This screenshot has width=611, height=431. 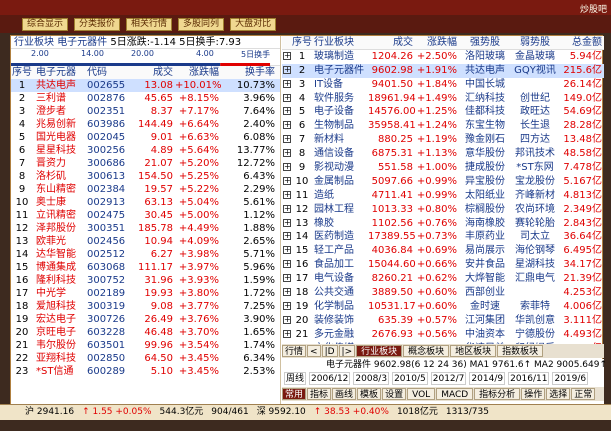 What do you see at coordinates (443, 279) in the screenshot?
I see `table-row: +17 电气设备 8260.21 +0.62% 大烨智能 汇鼎电气 21.39亿` at bounding box center [443, 279].